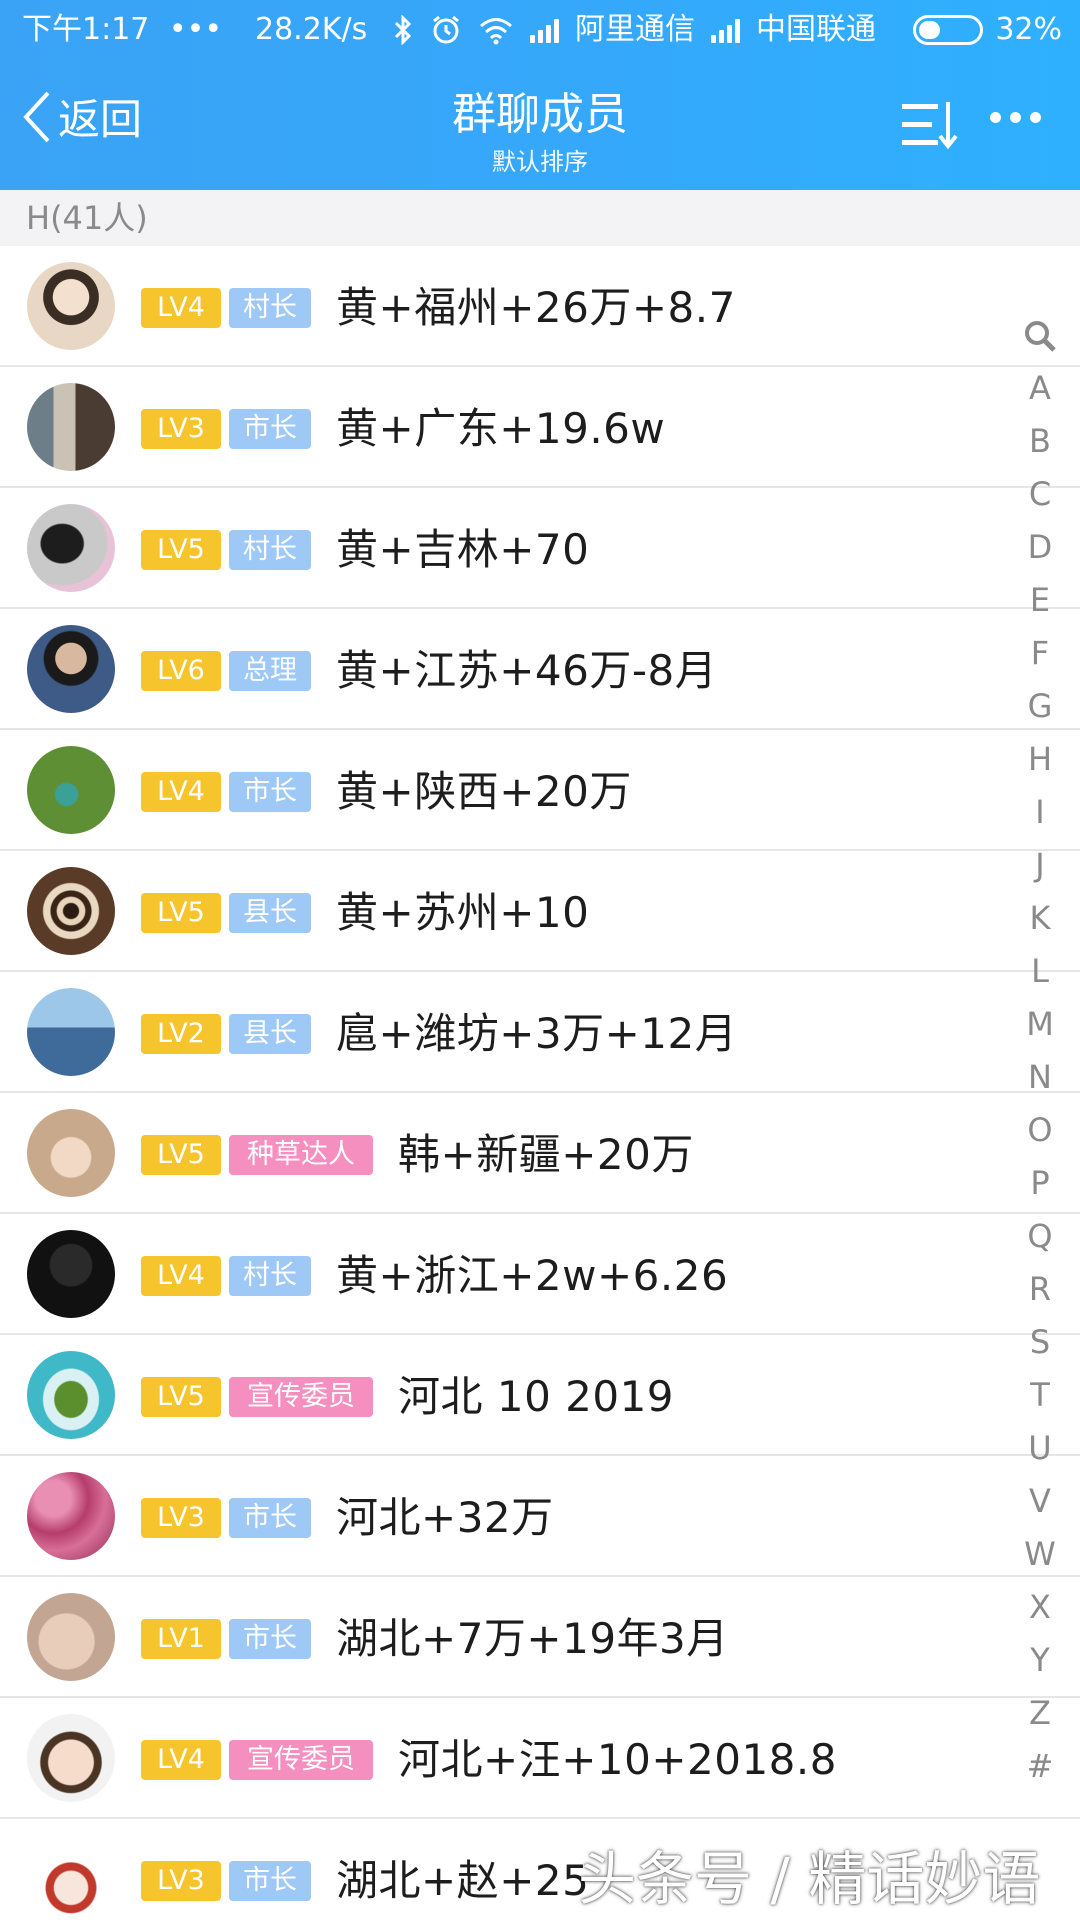  What do you see at coordinates (1040, 1077) in the screenshot?
I see `index-letter: N` at bounding box center [1040, 1077].